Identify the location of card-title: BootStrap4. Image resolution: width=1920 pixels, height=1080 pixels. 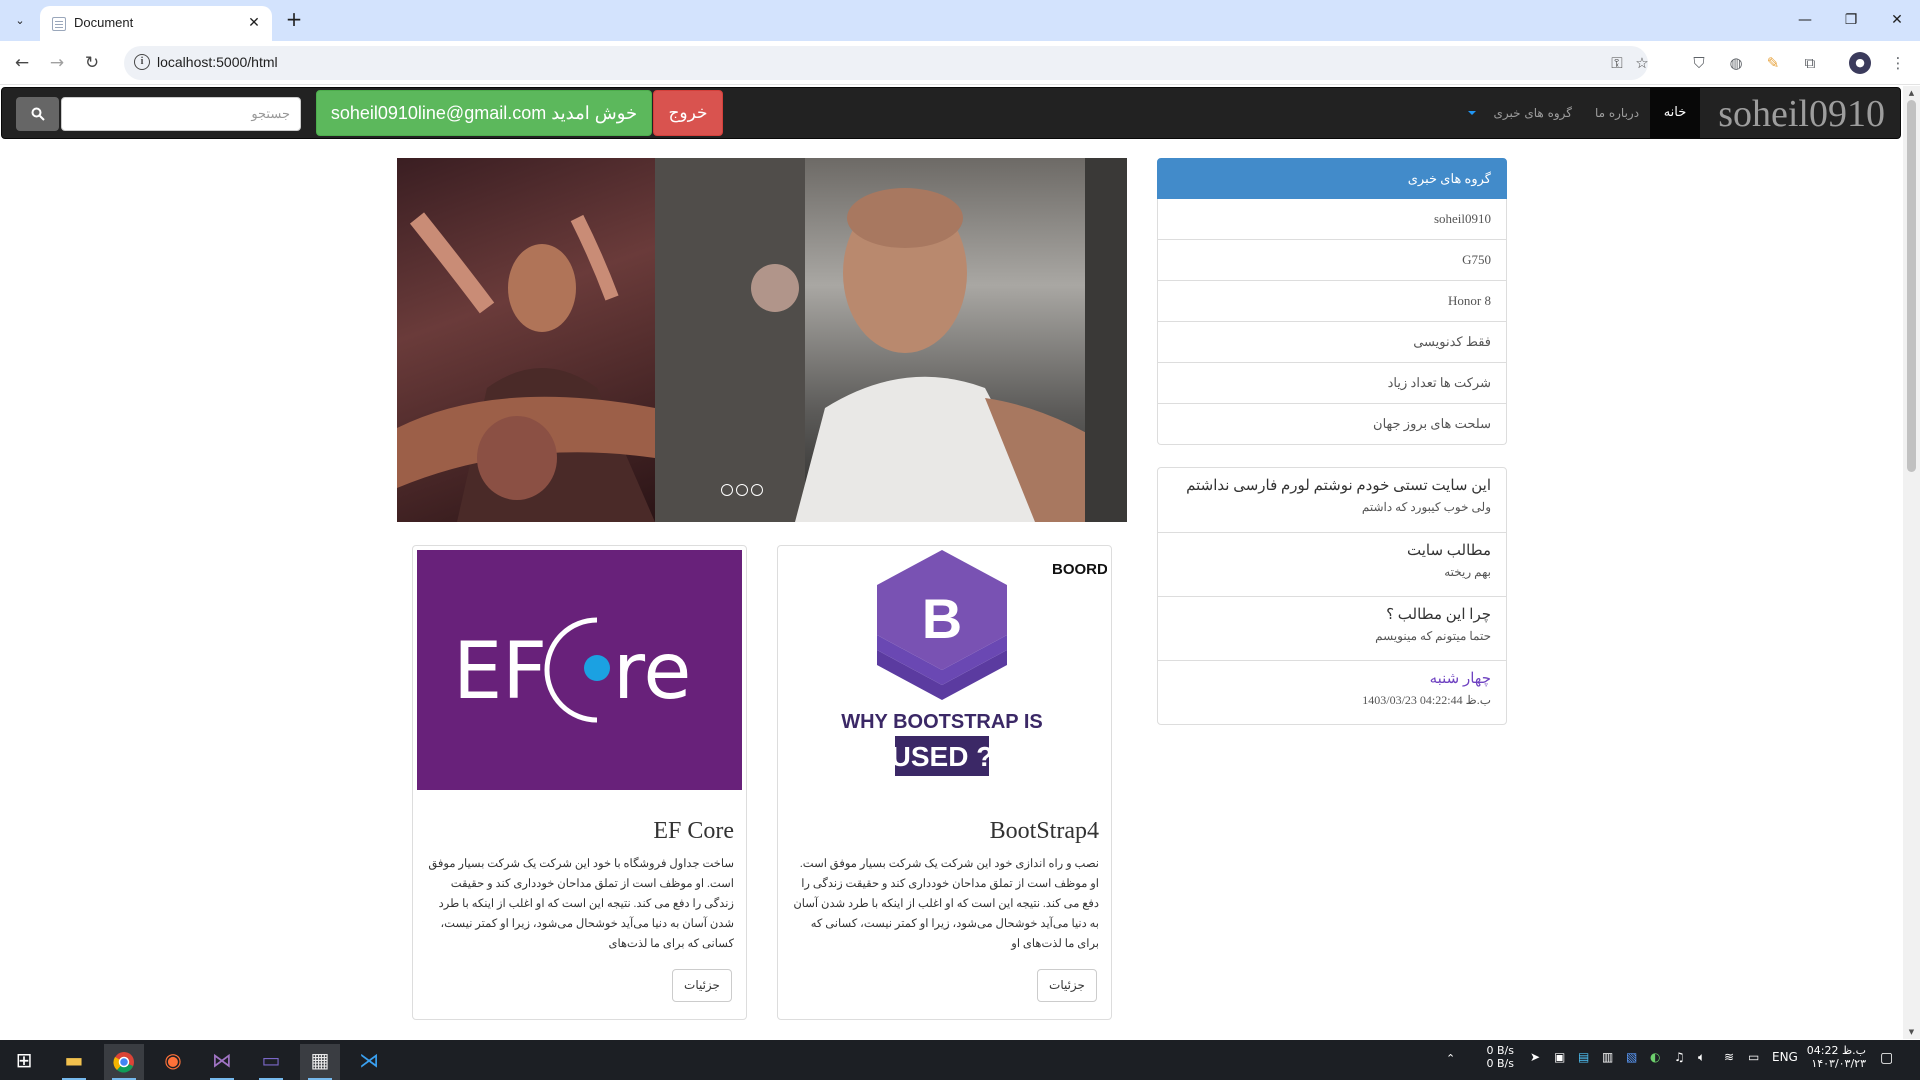
(1044, 831).